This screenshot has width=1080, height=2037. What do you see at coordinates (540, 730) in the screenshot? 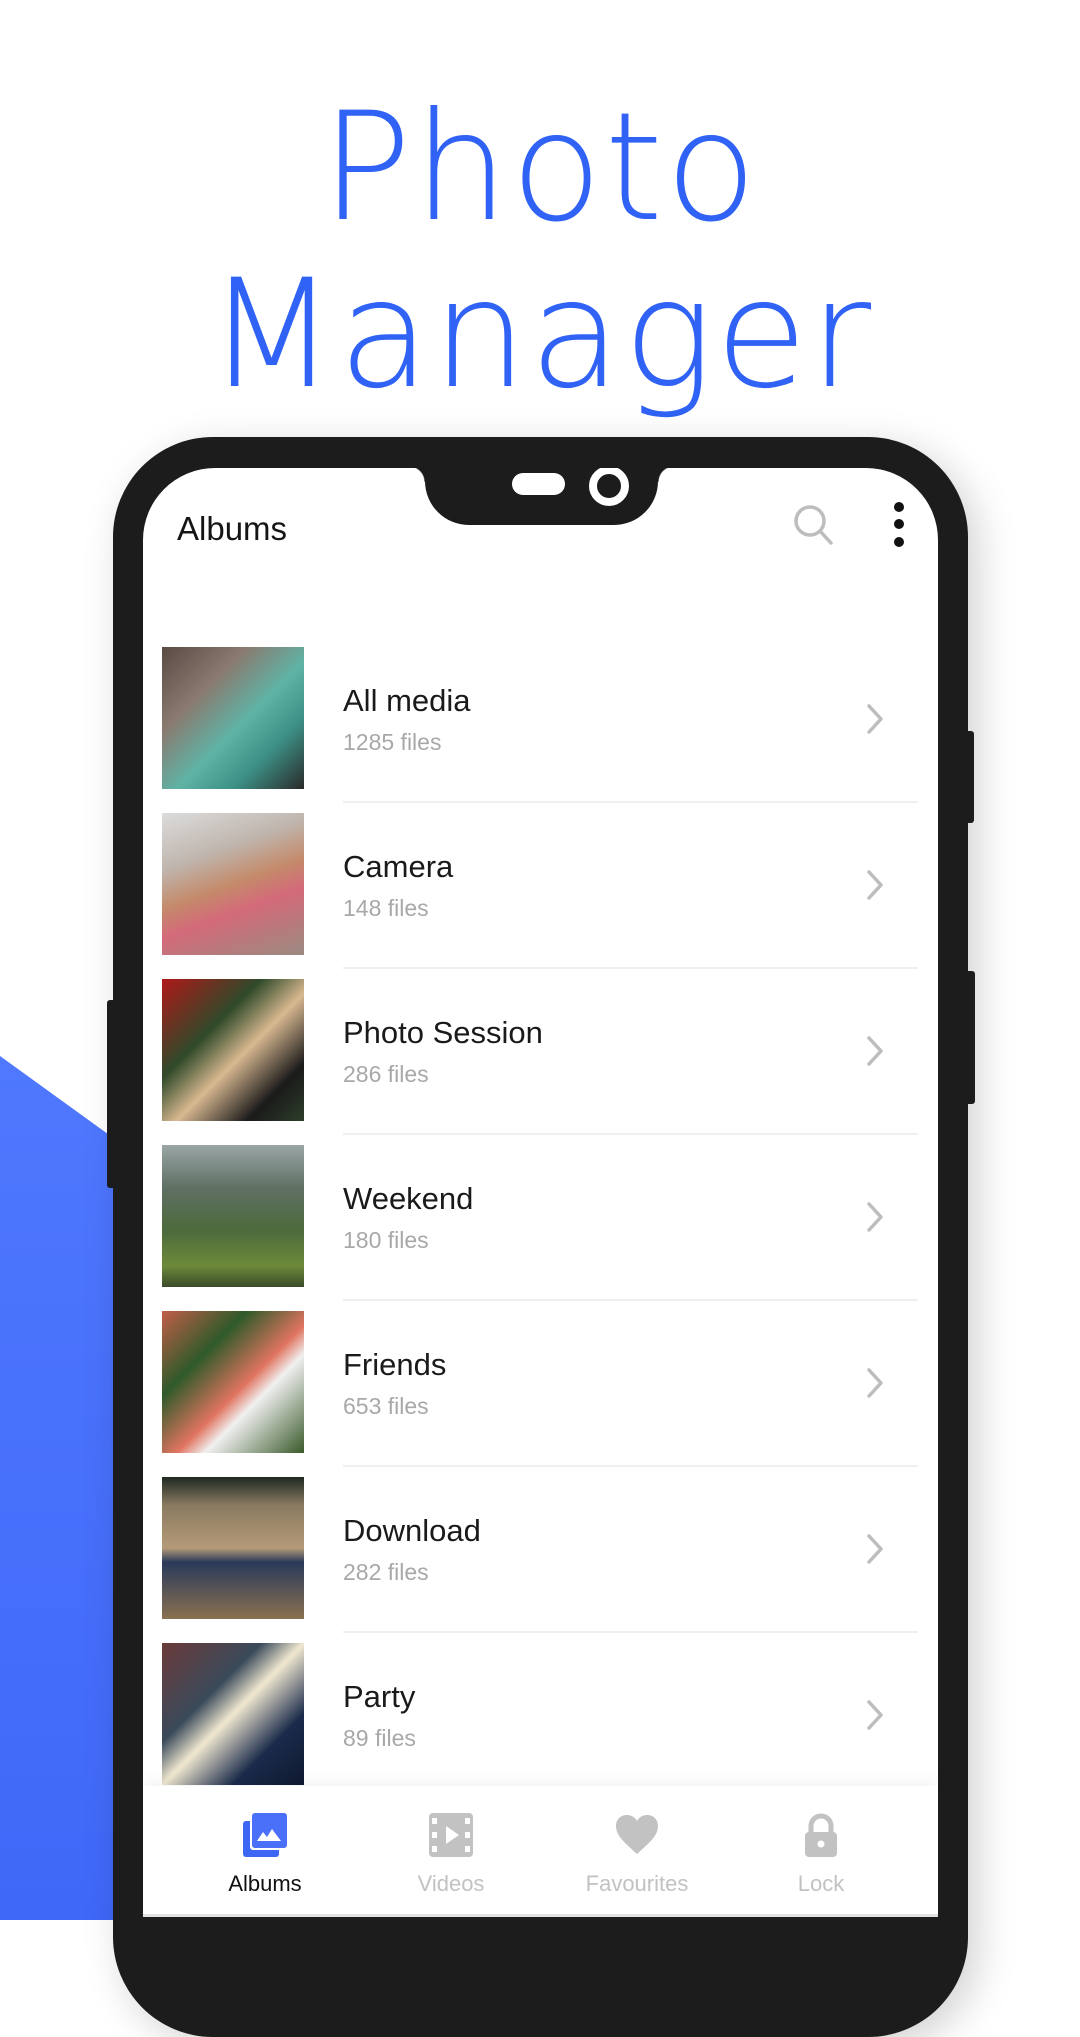
I see `album-row: All media 1285 files` at bounding box center [540, 730].